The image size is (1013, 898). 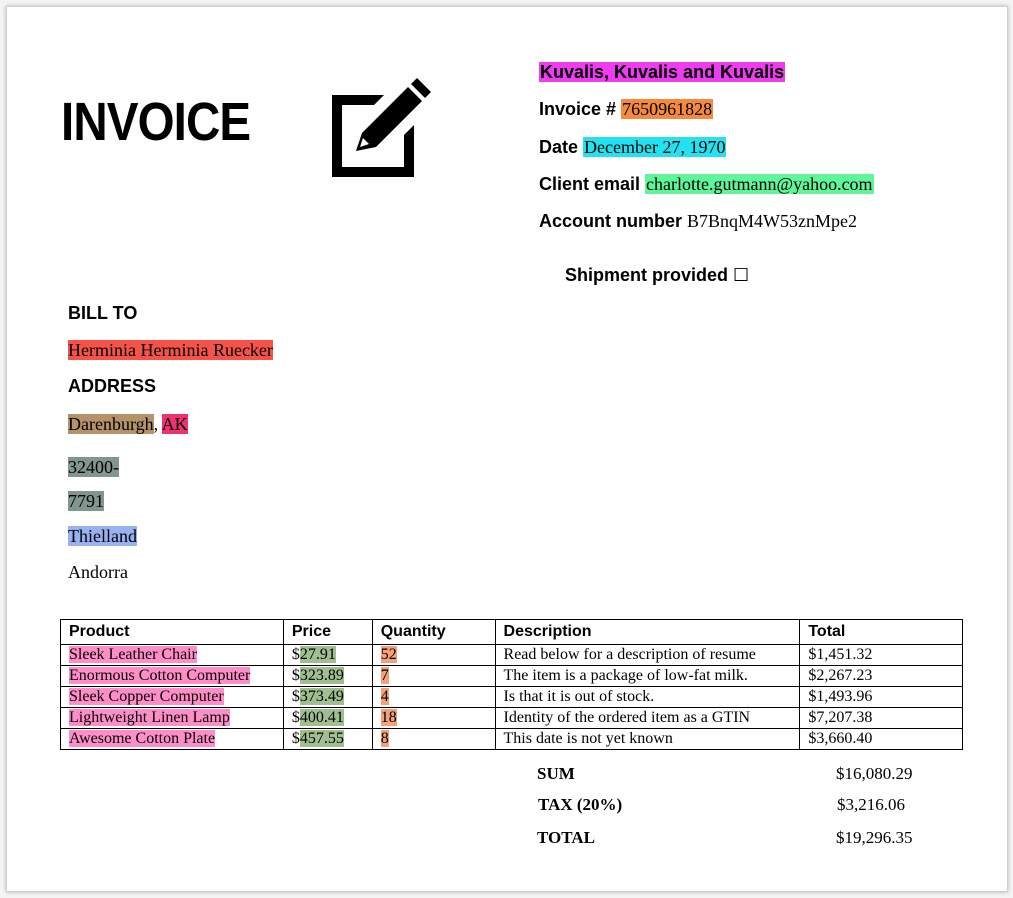 What do you see at coordinates (741, 275) in the screenshot?
I see `shipment-checkbox: ☐` at bounding box center [741, 275].